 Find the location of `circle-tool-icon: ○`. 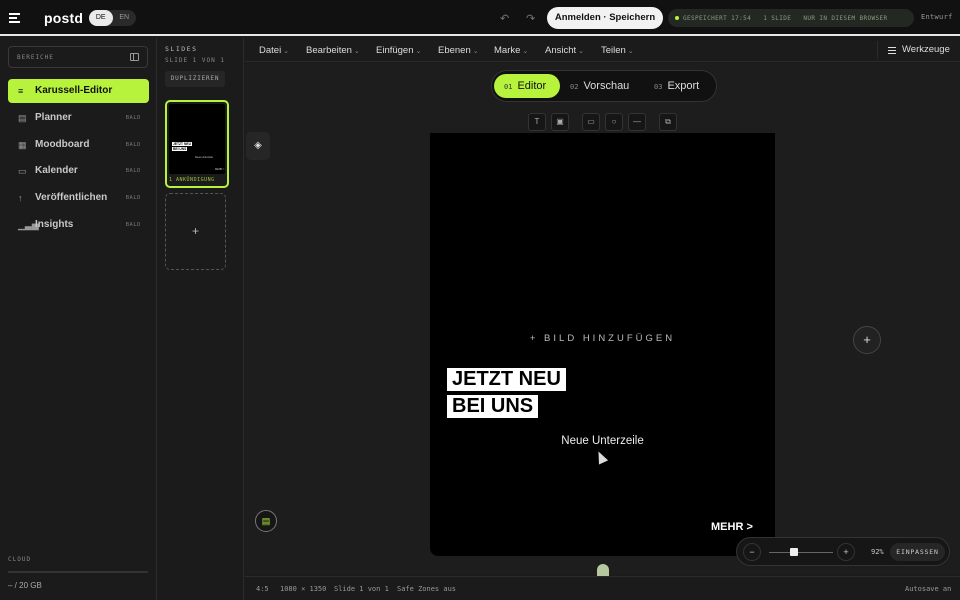

circle-tool-icon: ○ is located at coordinates (614, 122).